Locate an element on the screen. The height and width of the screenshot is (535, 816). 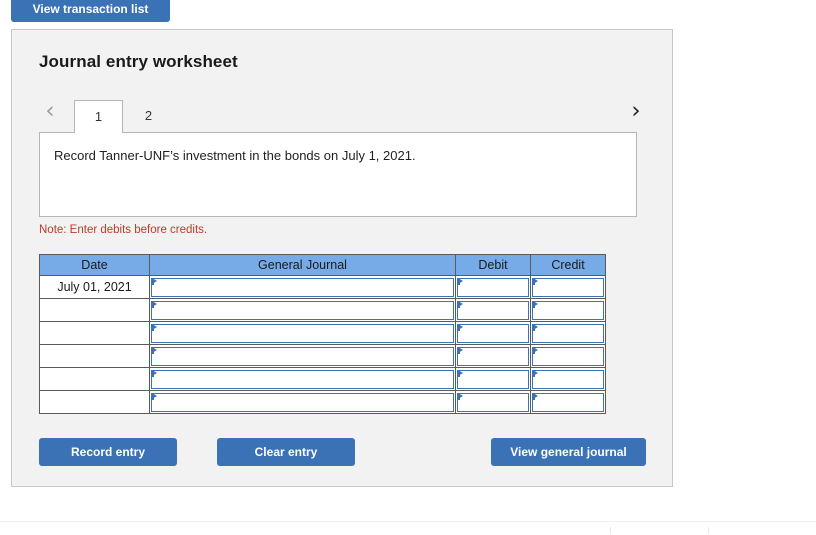
view-transaction-list-button: View transaction list is located at coordinates (90, 11).